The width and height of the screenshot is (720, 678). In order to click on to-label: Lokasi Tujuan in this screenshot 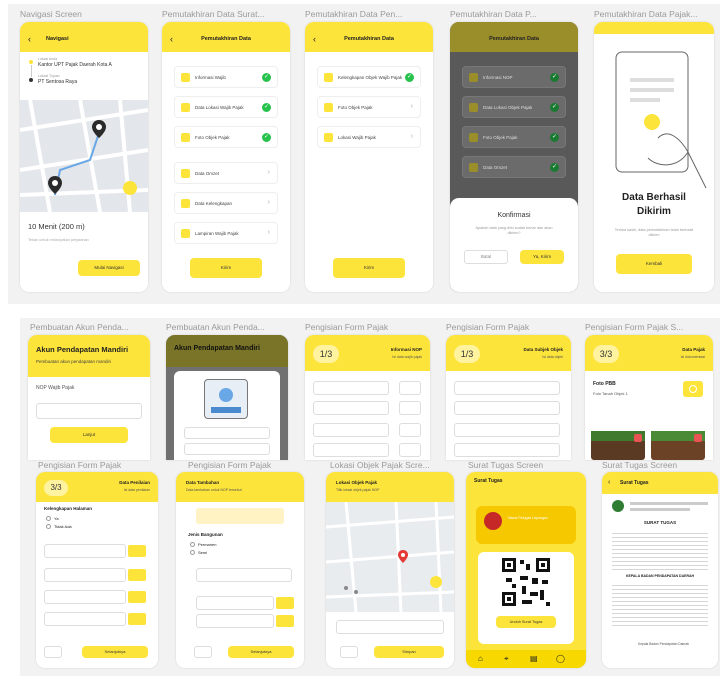, I will do `click(49, 76)`.